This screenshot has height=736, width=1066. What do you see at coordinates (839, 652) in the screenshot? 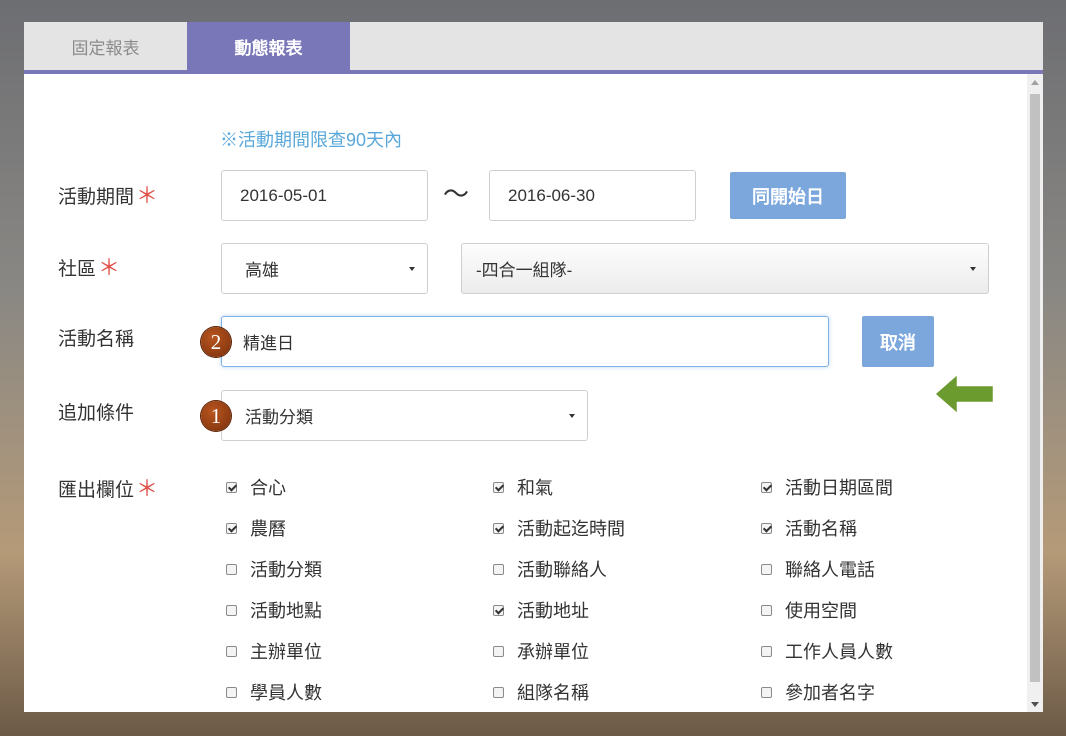
I see `export-field-label: 工作人員人數` at bounding box center [839, 652].